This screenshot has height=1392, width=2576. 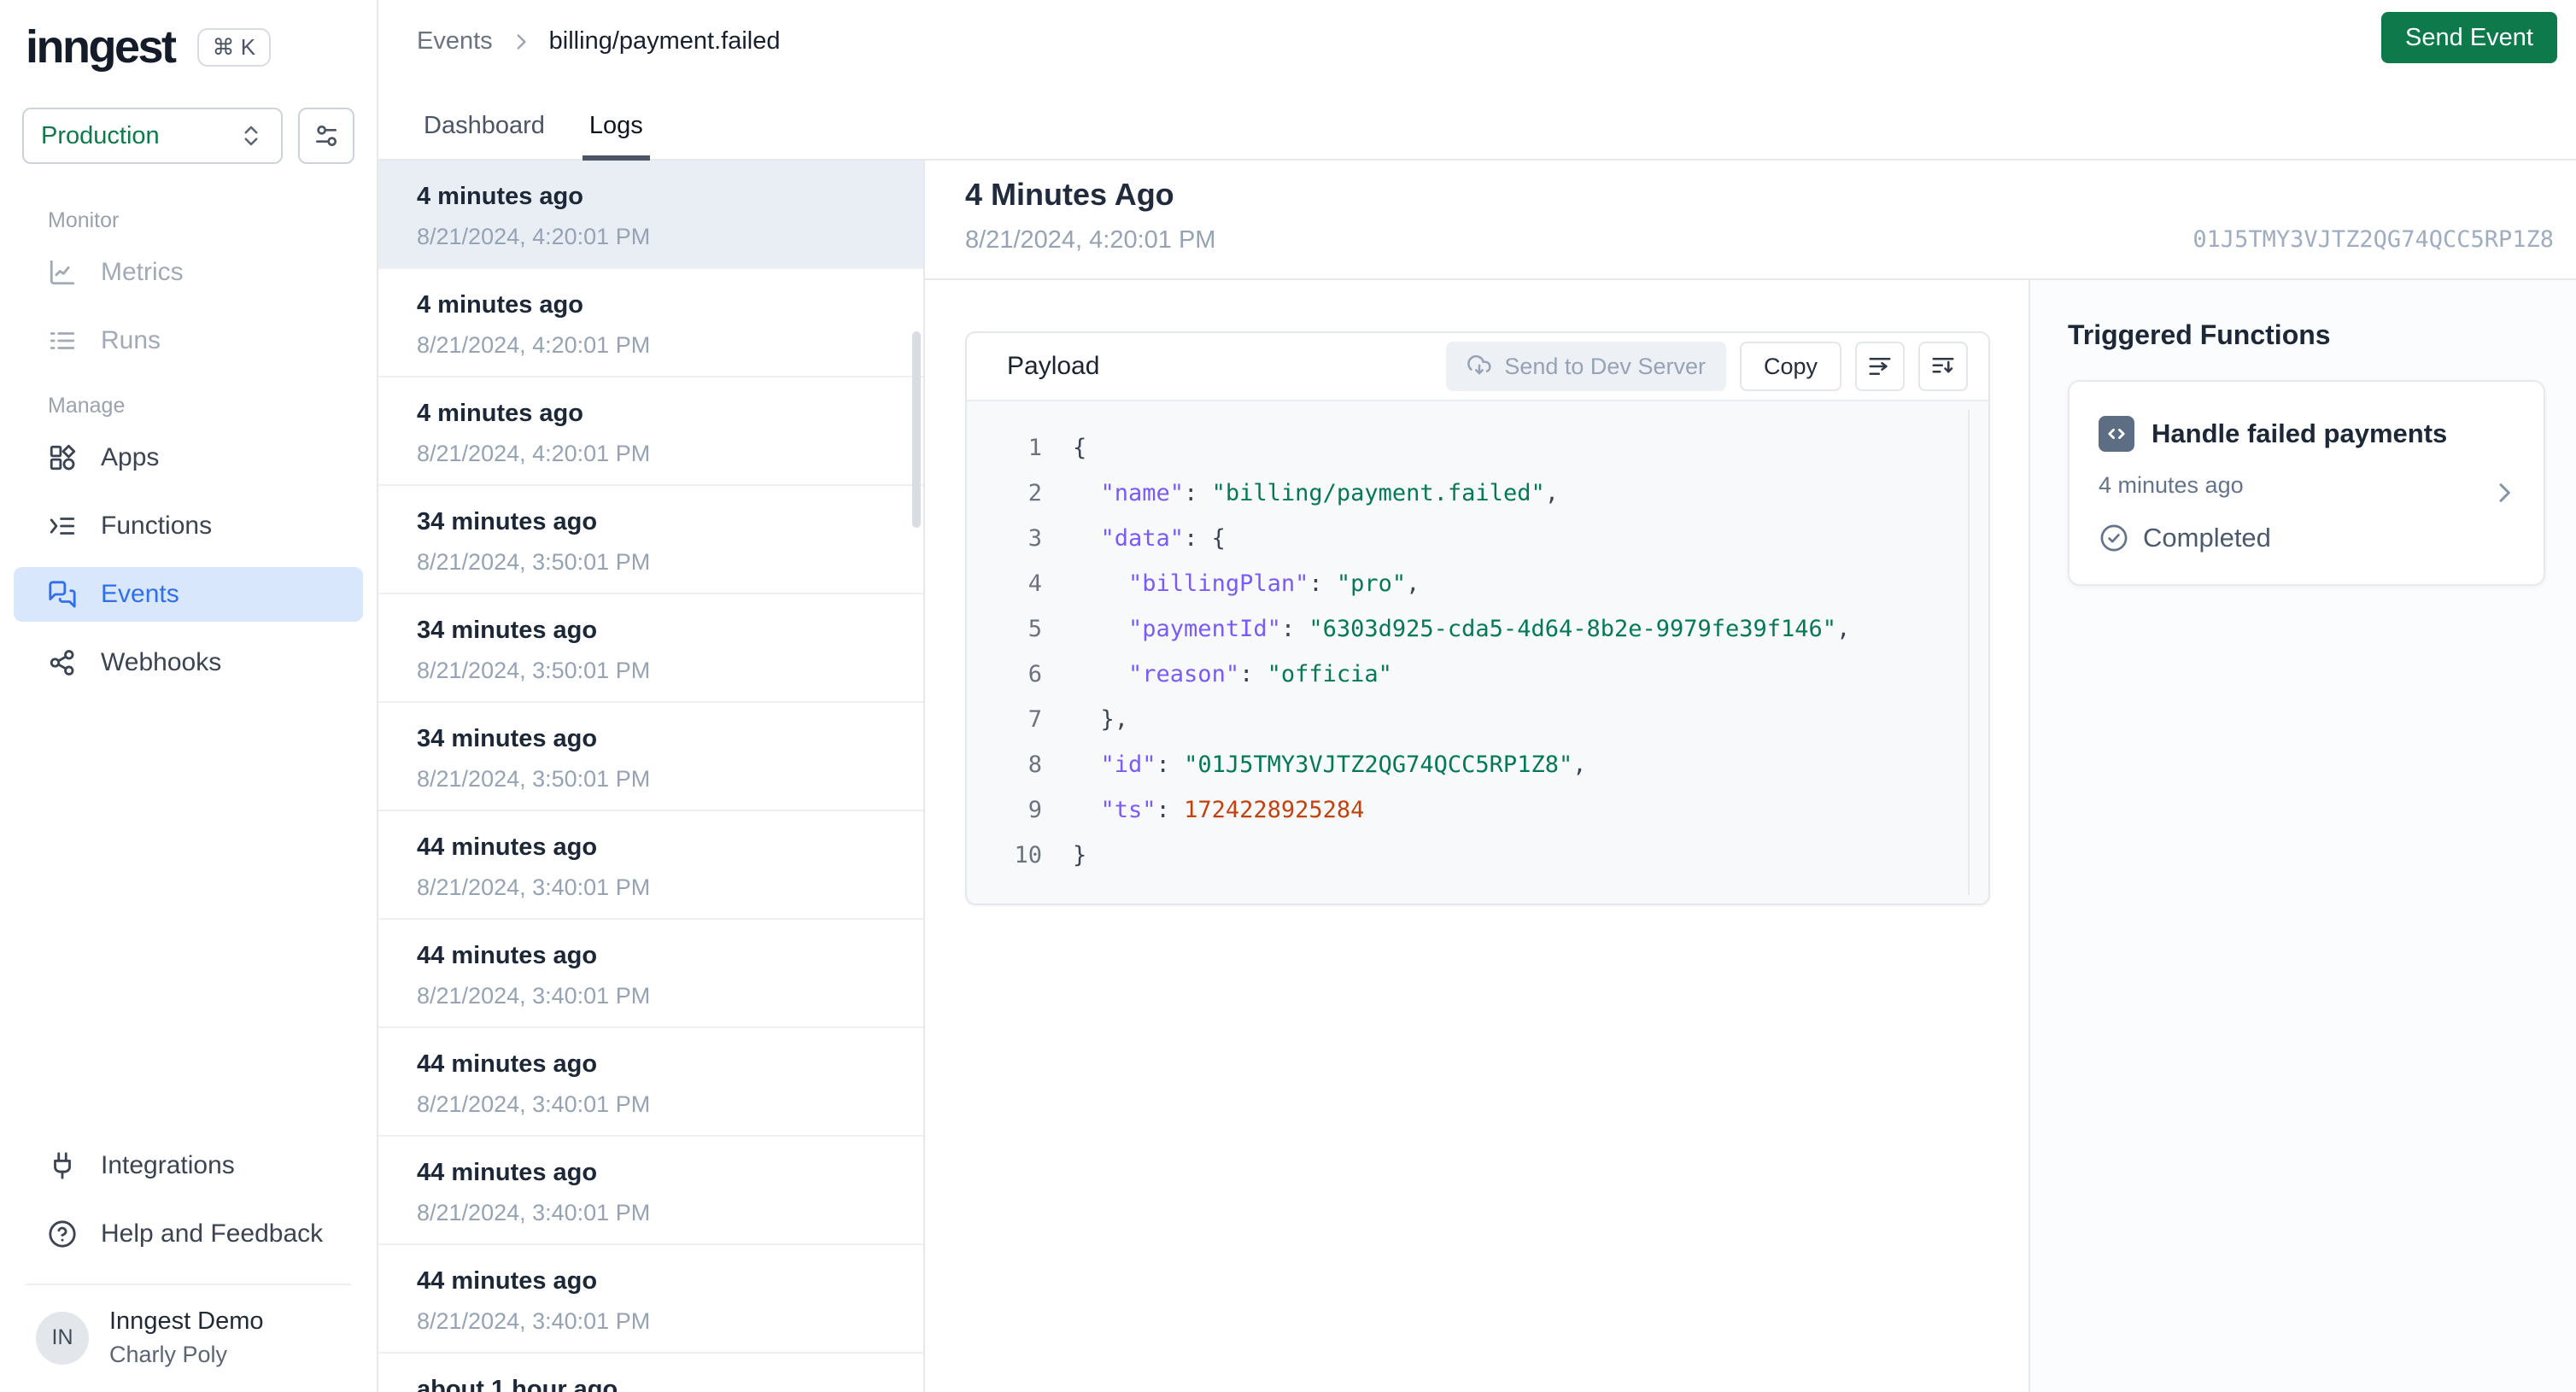 I want to click on code-line: 4 "billingPlan": "pro",, so click(x=1477, y=583).